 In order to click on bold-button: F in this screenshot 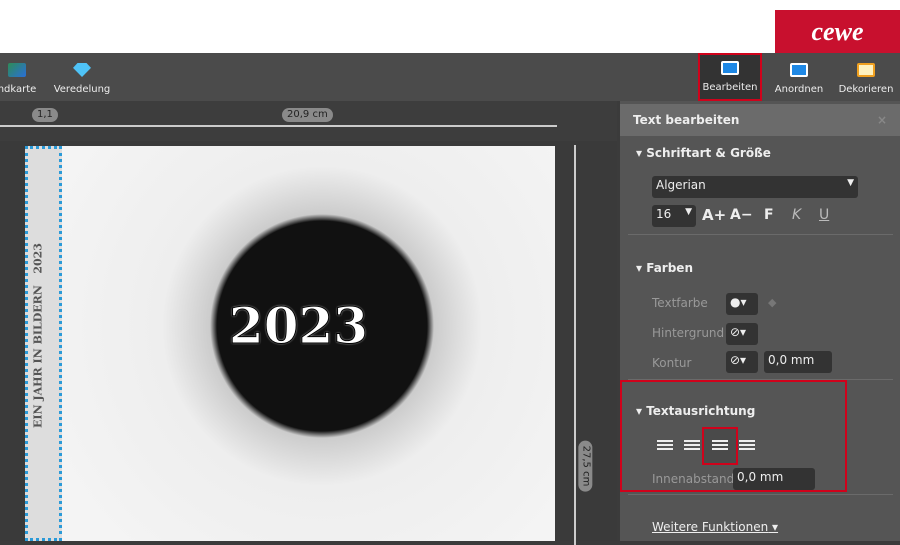, I will do `click(769, 215)`.